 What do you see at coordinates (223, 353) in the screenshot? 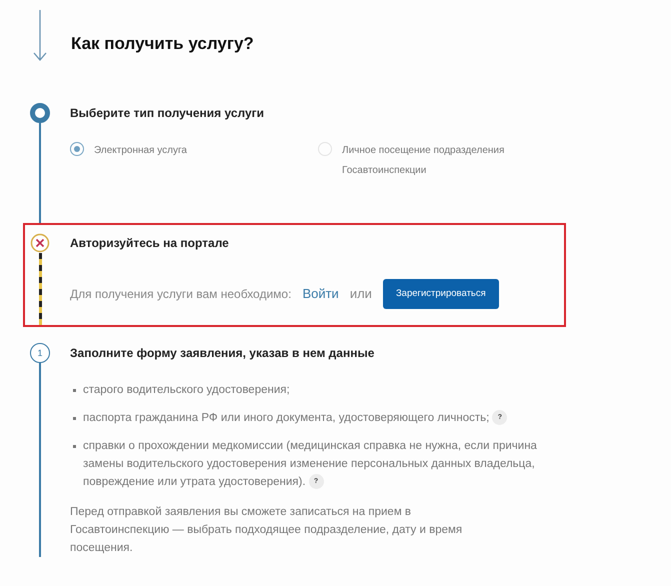
I see `step-title: Заполните форму заявления, указав в нем данные` at bounding box center [223, 353].